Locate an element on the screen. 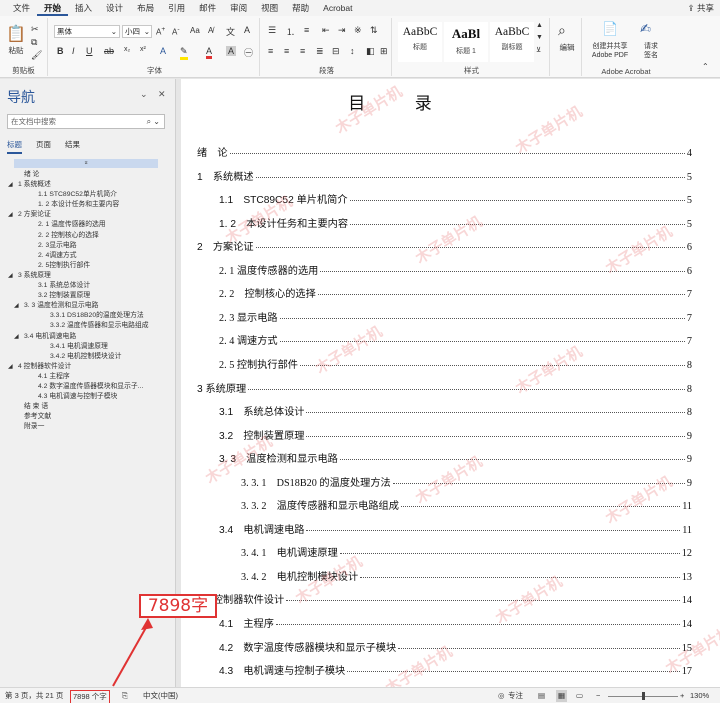 The width and height of the screenshot is (720, 703). font-size-select: 小四 ⌄ is located at coordinates (137, 31).